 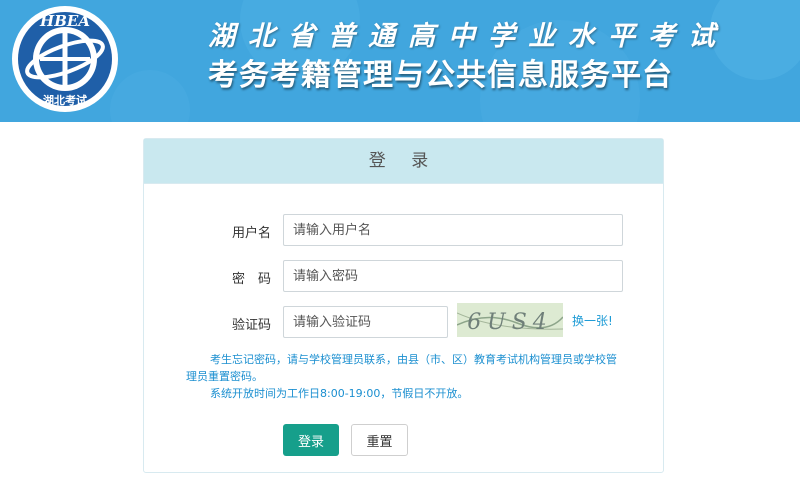 What do you see at coordinates (453, 230) in the screenshot?
I see `username-input` at bounding box center [453, 230].